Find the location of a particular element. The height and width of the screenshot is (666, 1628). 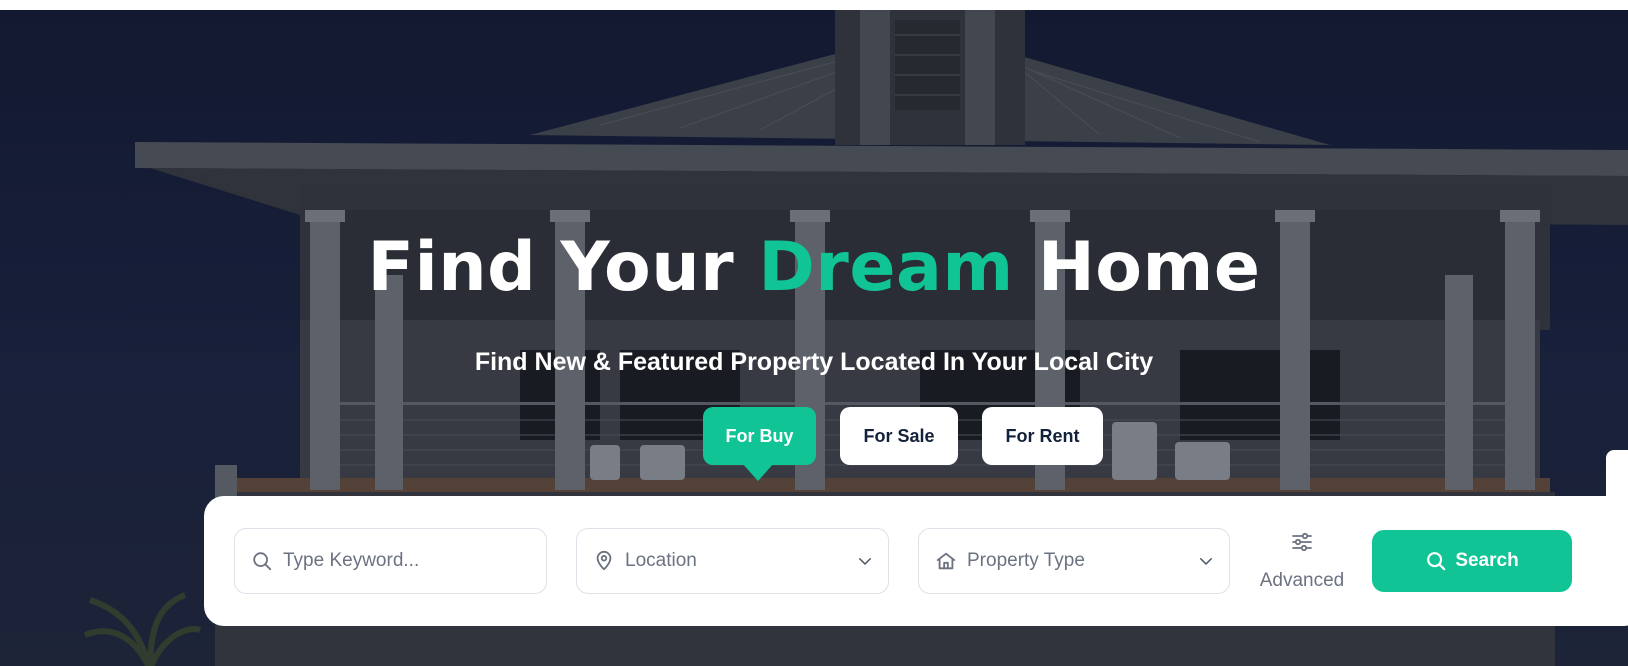

hero-title: Find Your Dream Home is located at coordinates (814, 267).